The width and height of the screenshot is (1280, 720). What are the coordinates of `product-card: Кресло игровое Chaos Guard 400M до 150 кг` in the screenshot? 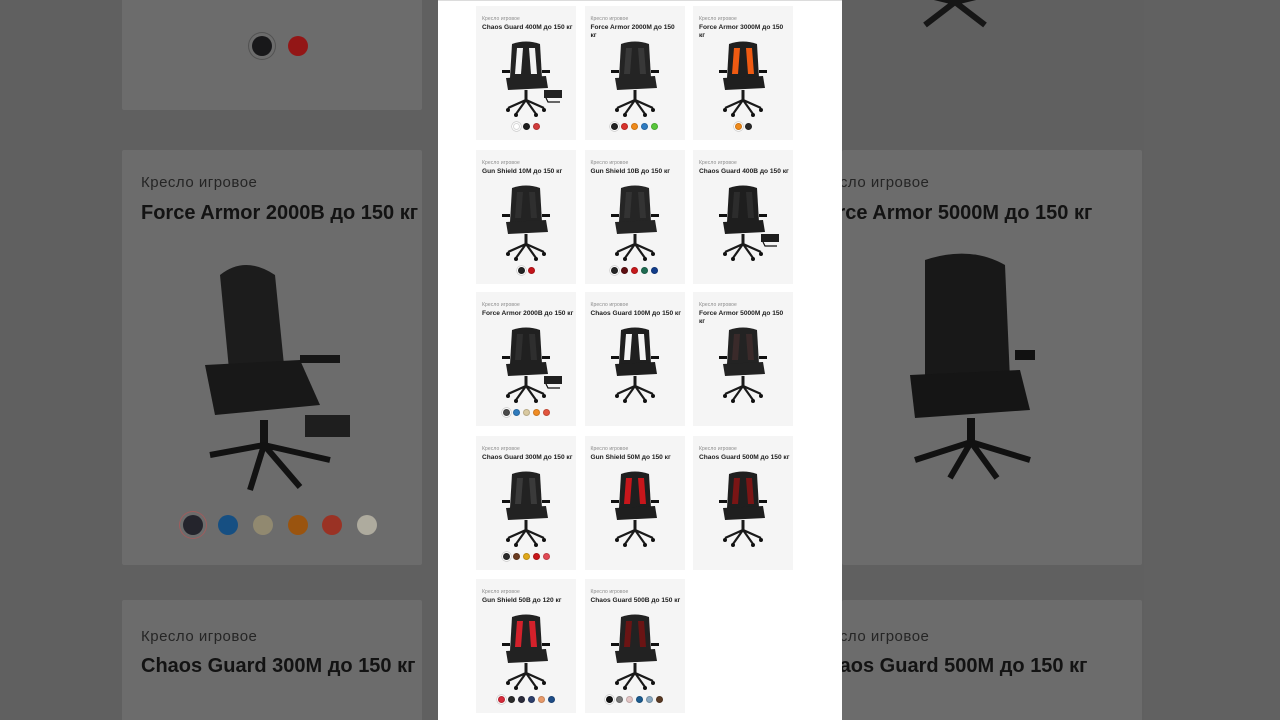 It's located at (526, 73).